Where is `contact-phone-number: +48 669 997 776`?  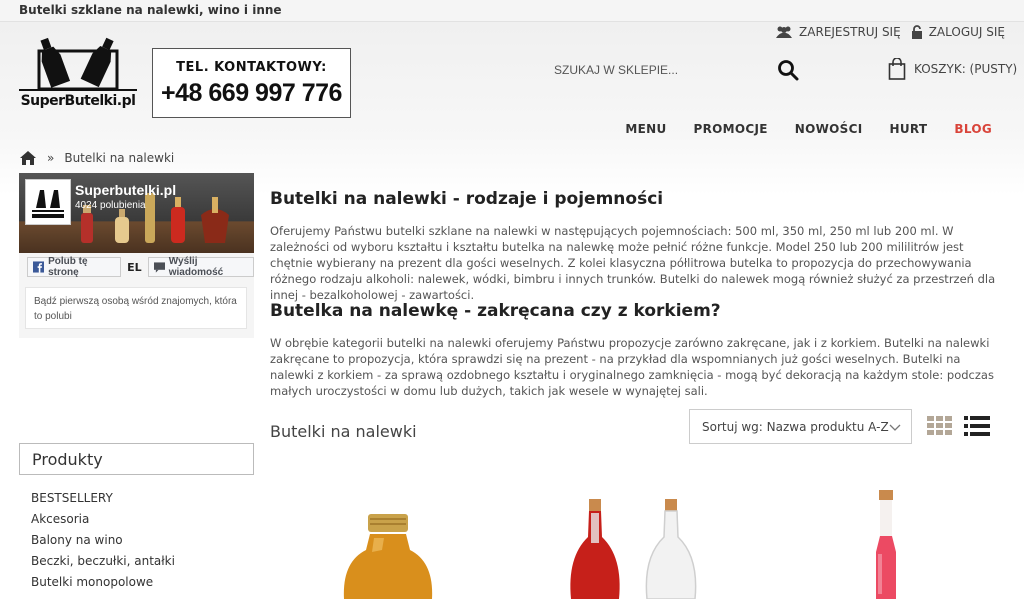
contact-phone-number: +48 669 997 776 is located at coordinates (251, 93).